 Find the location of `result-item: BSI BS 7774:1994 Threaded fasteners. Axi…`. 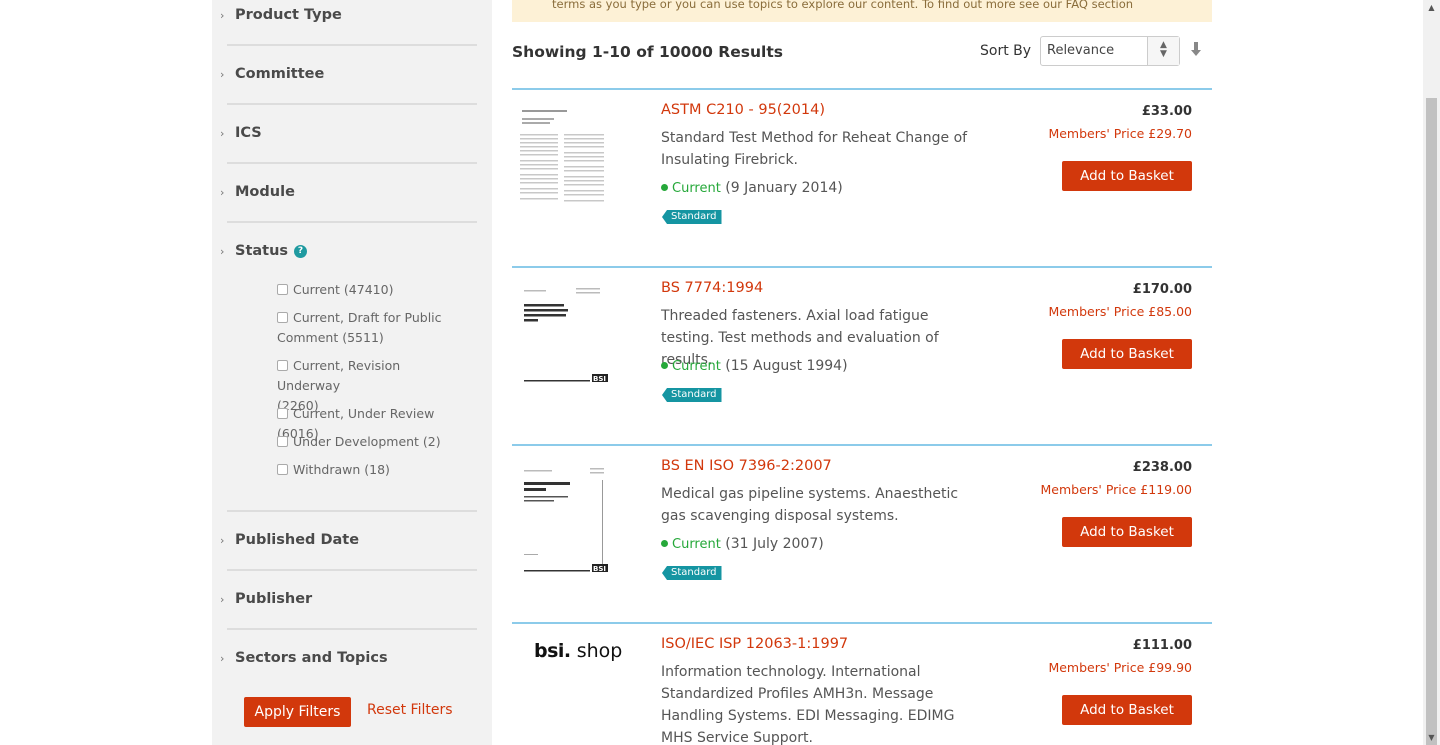

result-item: BSI BS 7774:1994 Threaded fasteners. Axi… is located at coordinates (862, 355).